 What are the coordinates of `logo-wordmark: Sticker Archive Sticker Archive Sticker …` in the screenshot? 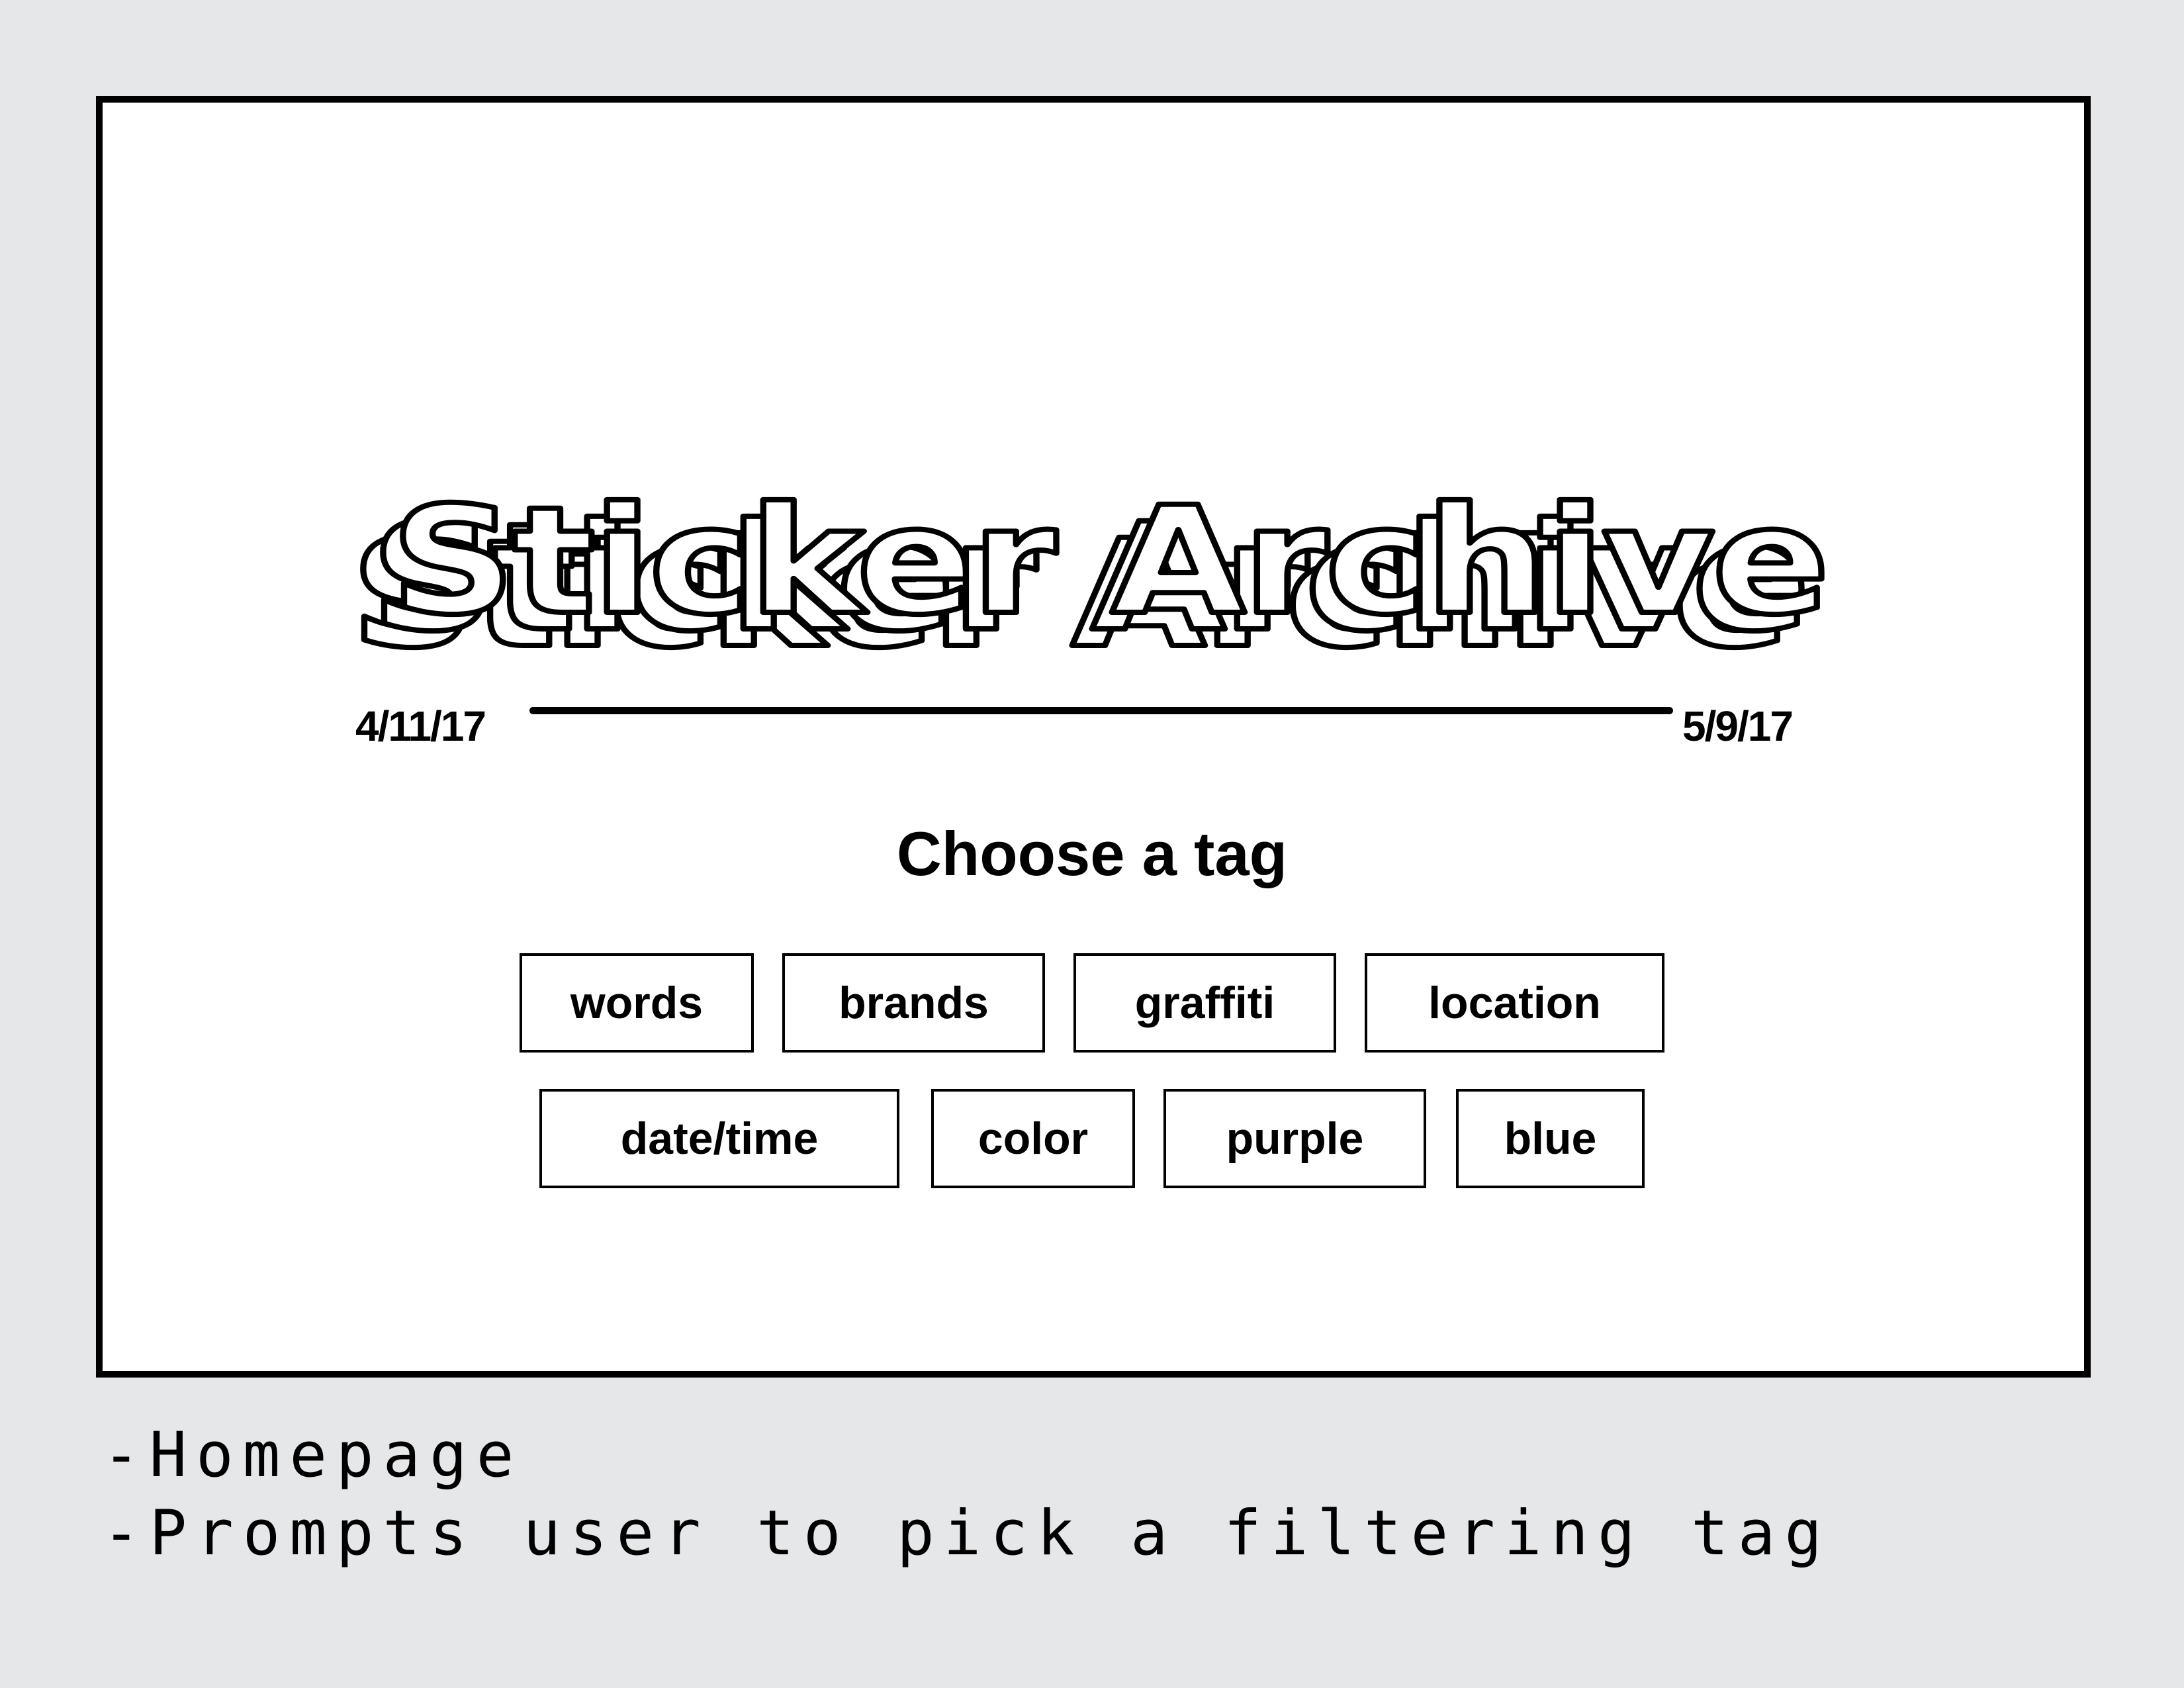 It's located at (1090, 577).